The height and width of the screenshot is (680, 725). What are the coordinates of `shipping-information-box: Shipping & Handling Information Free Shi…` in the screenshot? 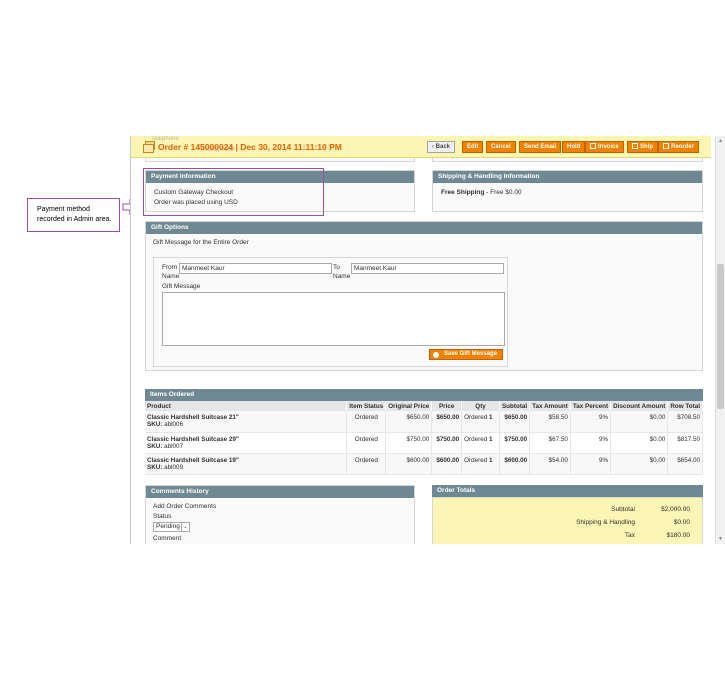 It's located at (567, 191).